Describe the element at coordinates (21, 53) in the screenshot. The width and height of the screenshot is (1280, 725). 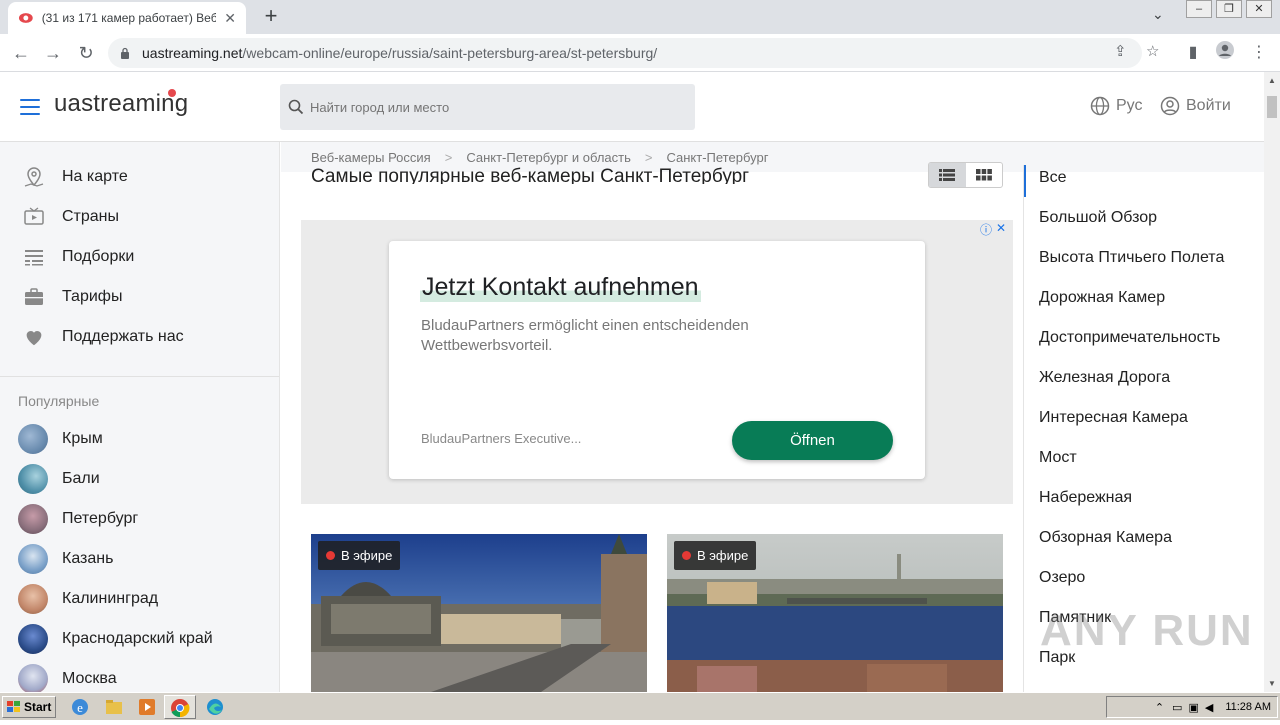
I see `back-arrow-icon: ←` at that location.